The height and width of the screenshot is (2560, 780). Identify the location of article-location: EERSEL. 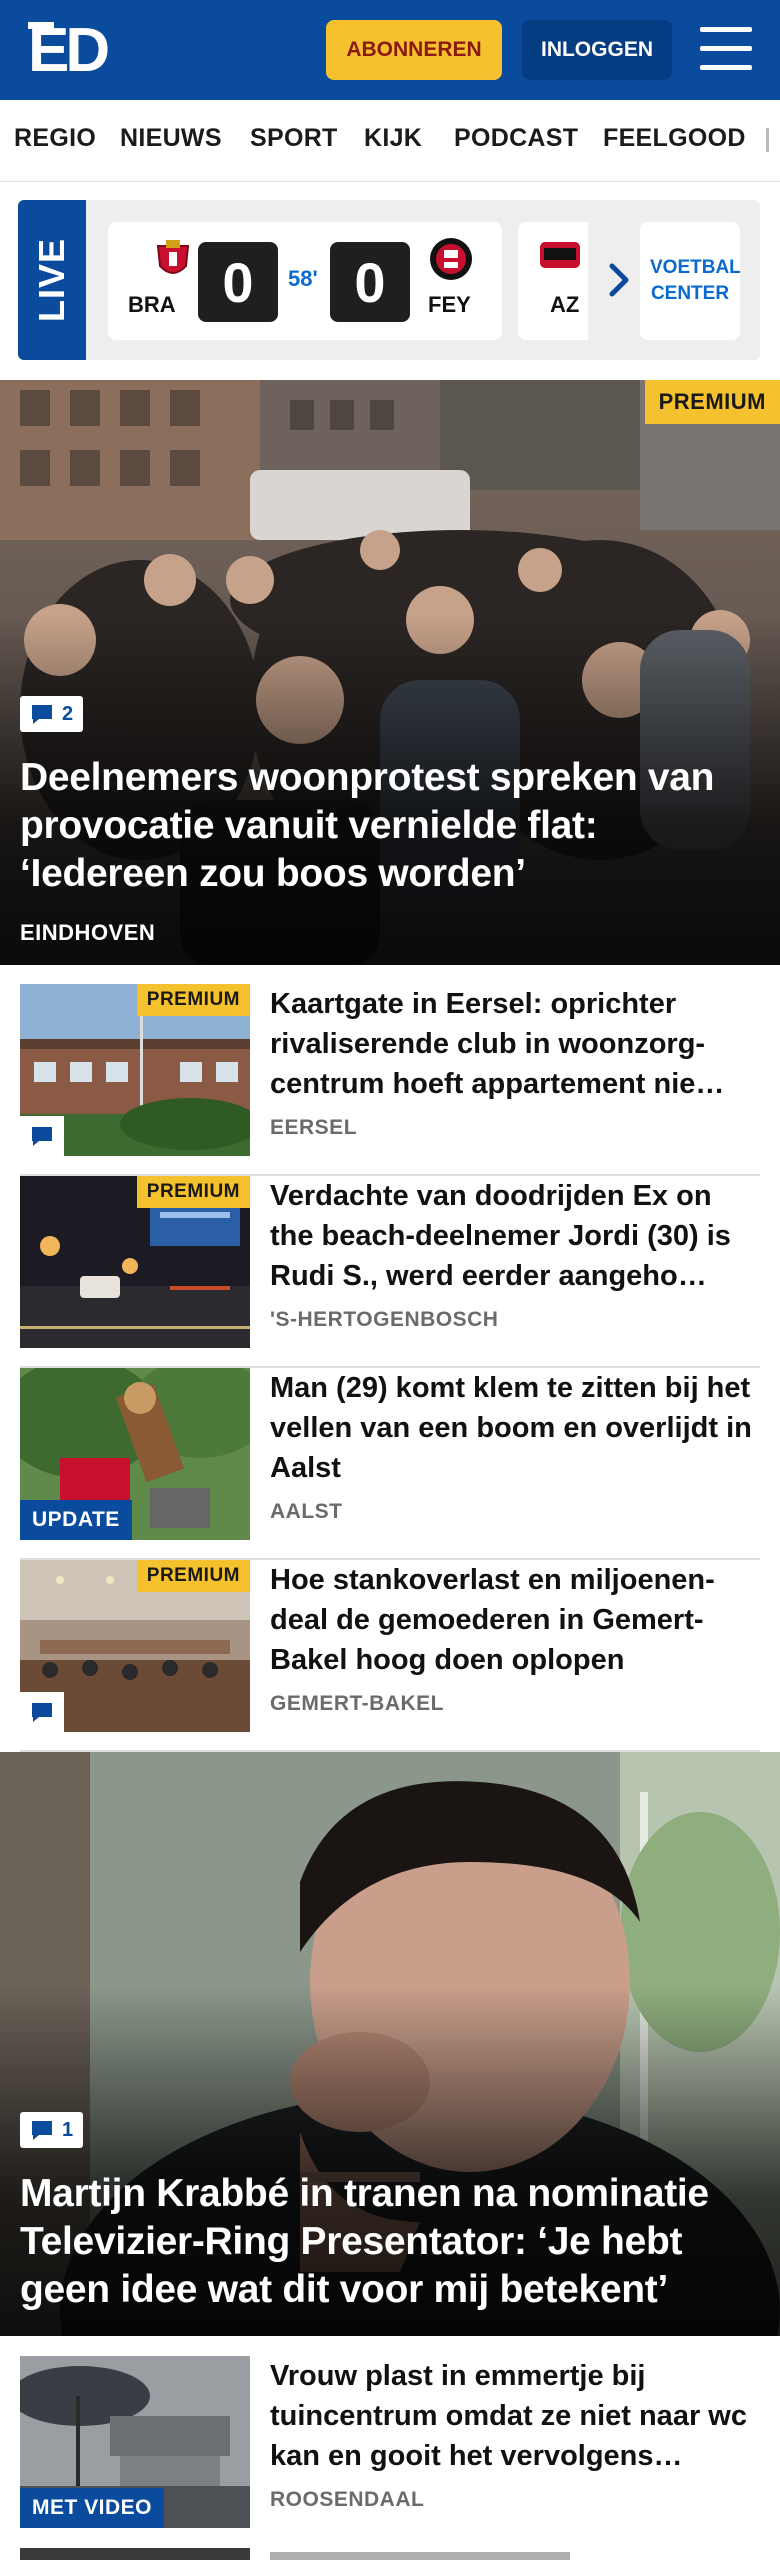
(314, 1127).